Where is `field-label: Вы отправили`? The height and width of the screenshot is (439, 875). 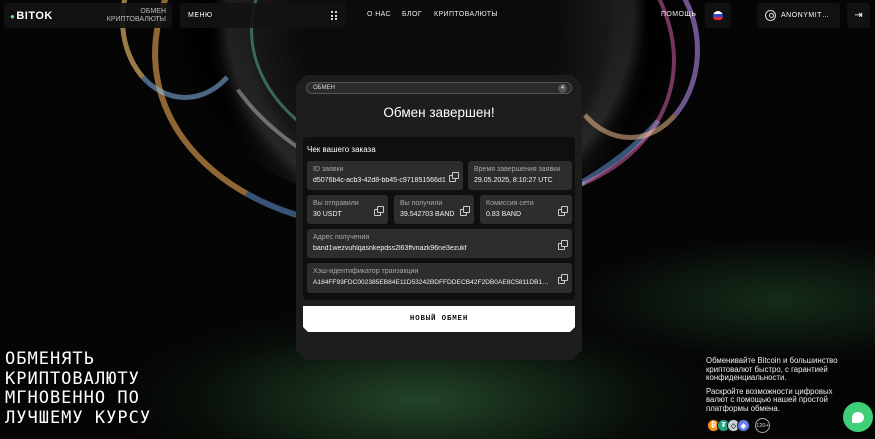
field-label: Вы отправили is located at coordinates (336, 203).